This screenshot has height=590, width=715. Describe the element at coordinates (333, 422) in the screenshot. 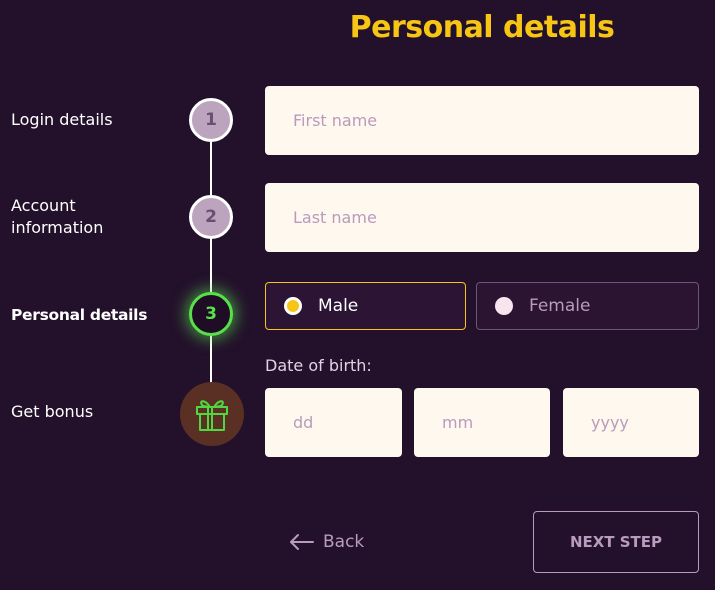

I see `dob-day-input` at that location.